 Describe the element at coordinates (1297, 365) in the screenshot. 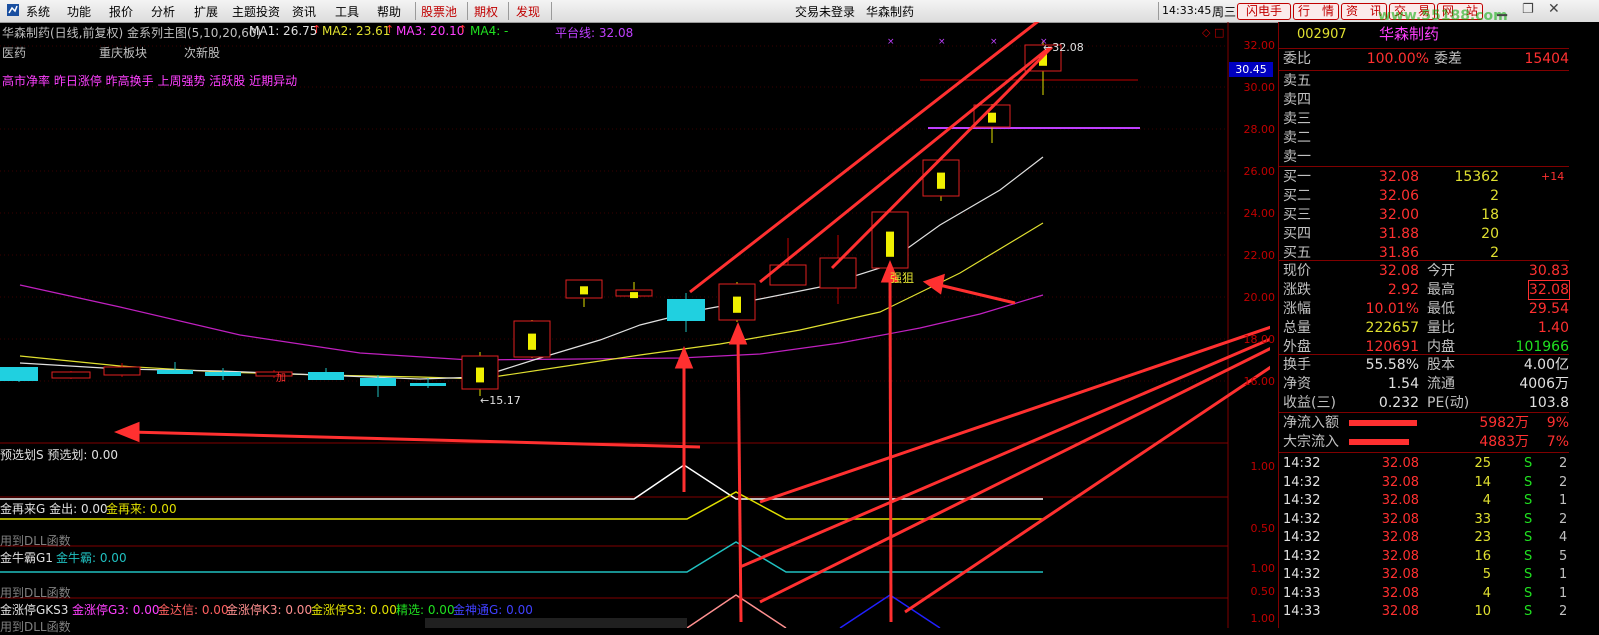

I see `fundamental-label: 换手` at that location.